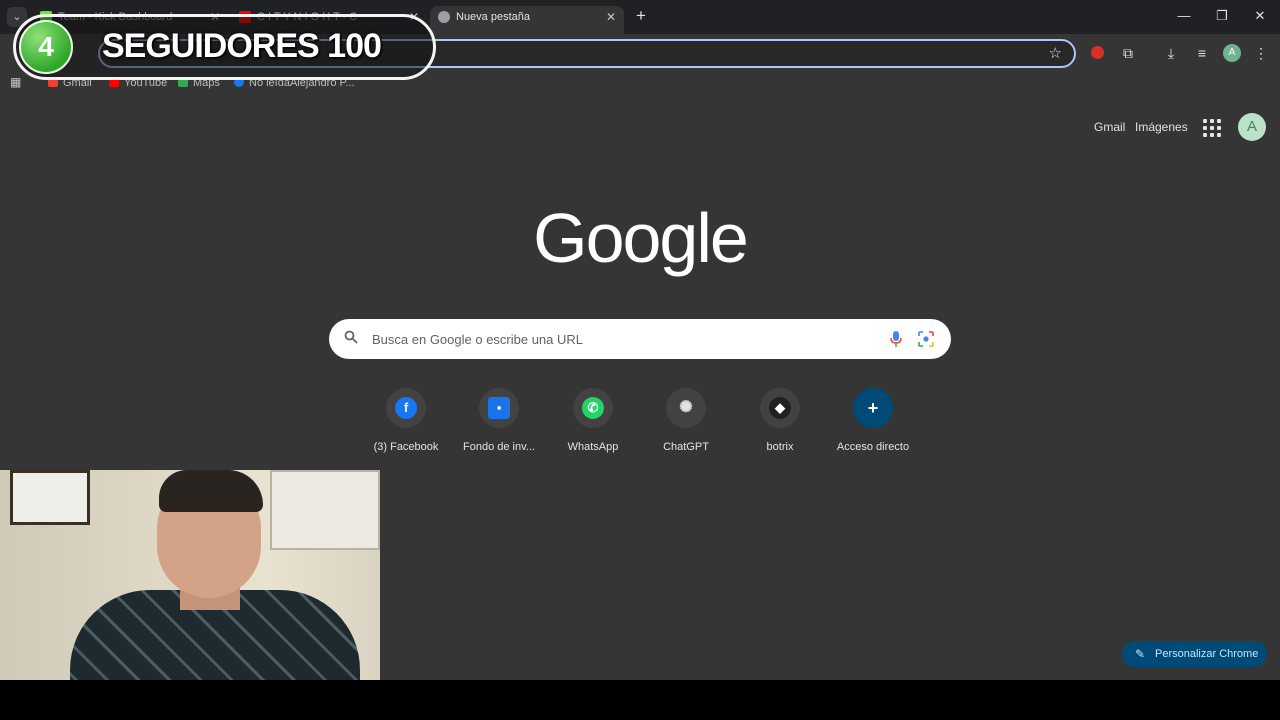  I want to click on shortcut-label: botrix, so click(780, 447).